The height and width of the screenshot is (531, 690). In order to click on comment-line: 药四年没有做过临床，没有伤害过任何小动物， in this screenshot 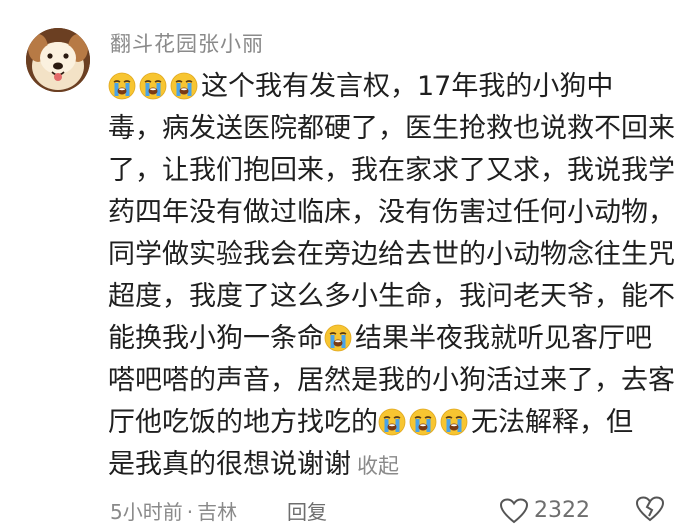, I will do `click(391, 213)`.